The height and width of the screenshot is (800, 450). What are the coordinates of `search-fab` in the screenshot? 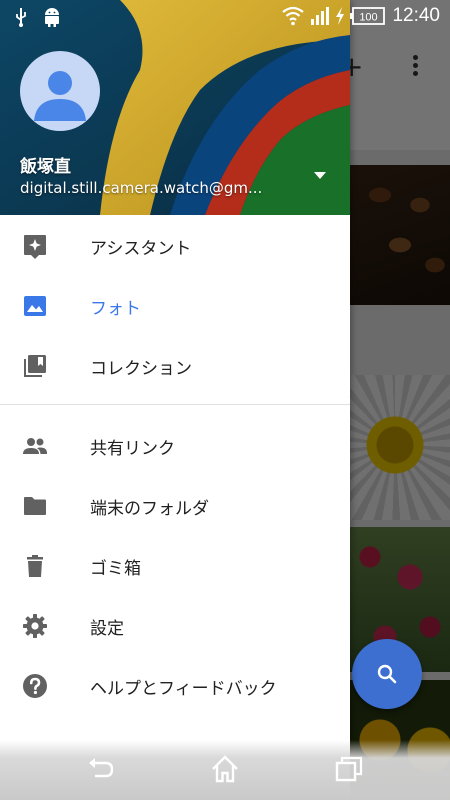 It's located at (387, 674).